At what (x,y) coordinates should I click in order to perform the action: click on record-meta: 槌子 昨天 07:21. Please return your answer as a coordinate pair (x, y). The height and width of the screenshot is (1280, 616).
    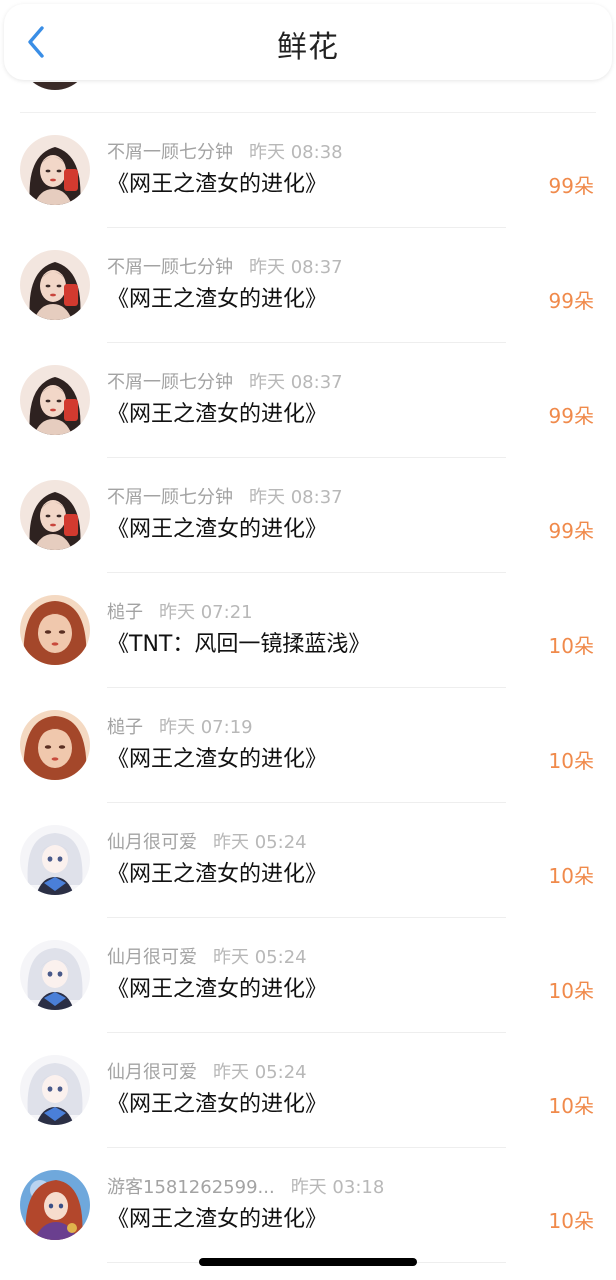
    Looking at the image, I should click on (180, 613).